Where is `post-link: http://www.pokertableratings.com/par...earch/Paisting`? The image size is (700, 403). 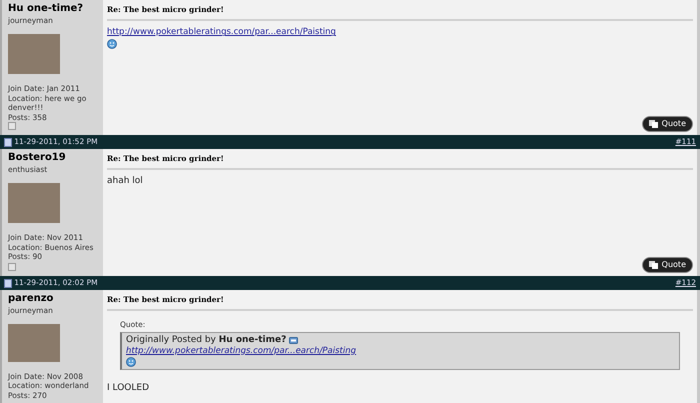 post-link: http://www.pokertableratings.com/par...earch/Paisting is located at coordinates (221, 32).